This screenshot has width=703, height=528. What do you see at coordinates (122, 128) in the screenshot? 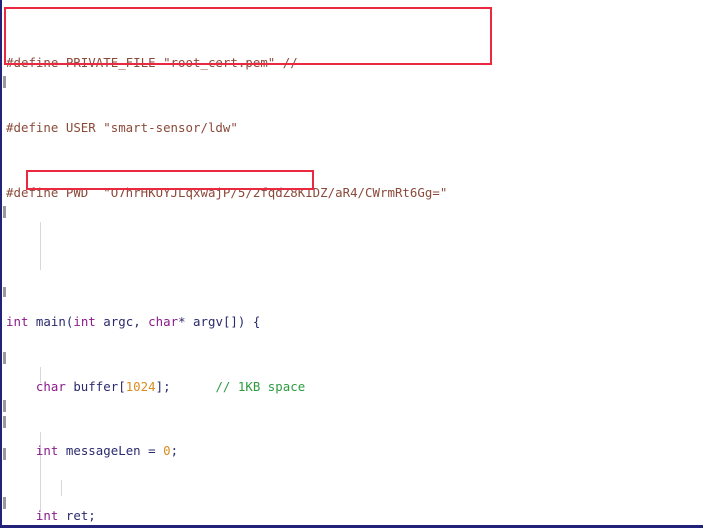
I see `preprocessor-define-user: #define USER "smart-sensor/ldw"` at bounding box center [122, 128].